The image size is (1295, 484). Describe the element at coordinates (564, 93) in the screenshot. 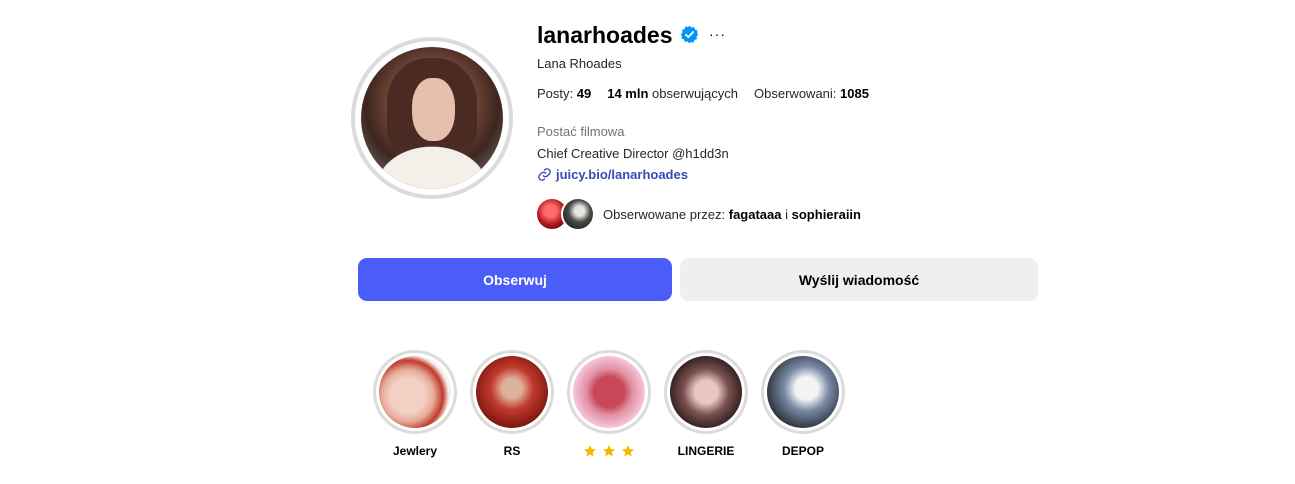

I see `posts-count: Posty: 49` at that location.